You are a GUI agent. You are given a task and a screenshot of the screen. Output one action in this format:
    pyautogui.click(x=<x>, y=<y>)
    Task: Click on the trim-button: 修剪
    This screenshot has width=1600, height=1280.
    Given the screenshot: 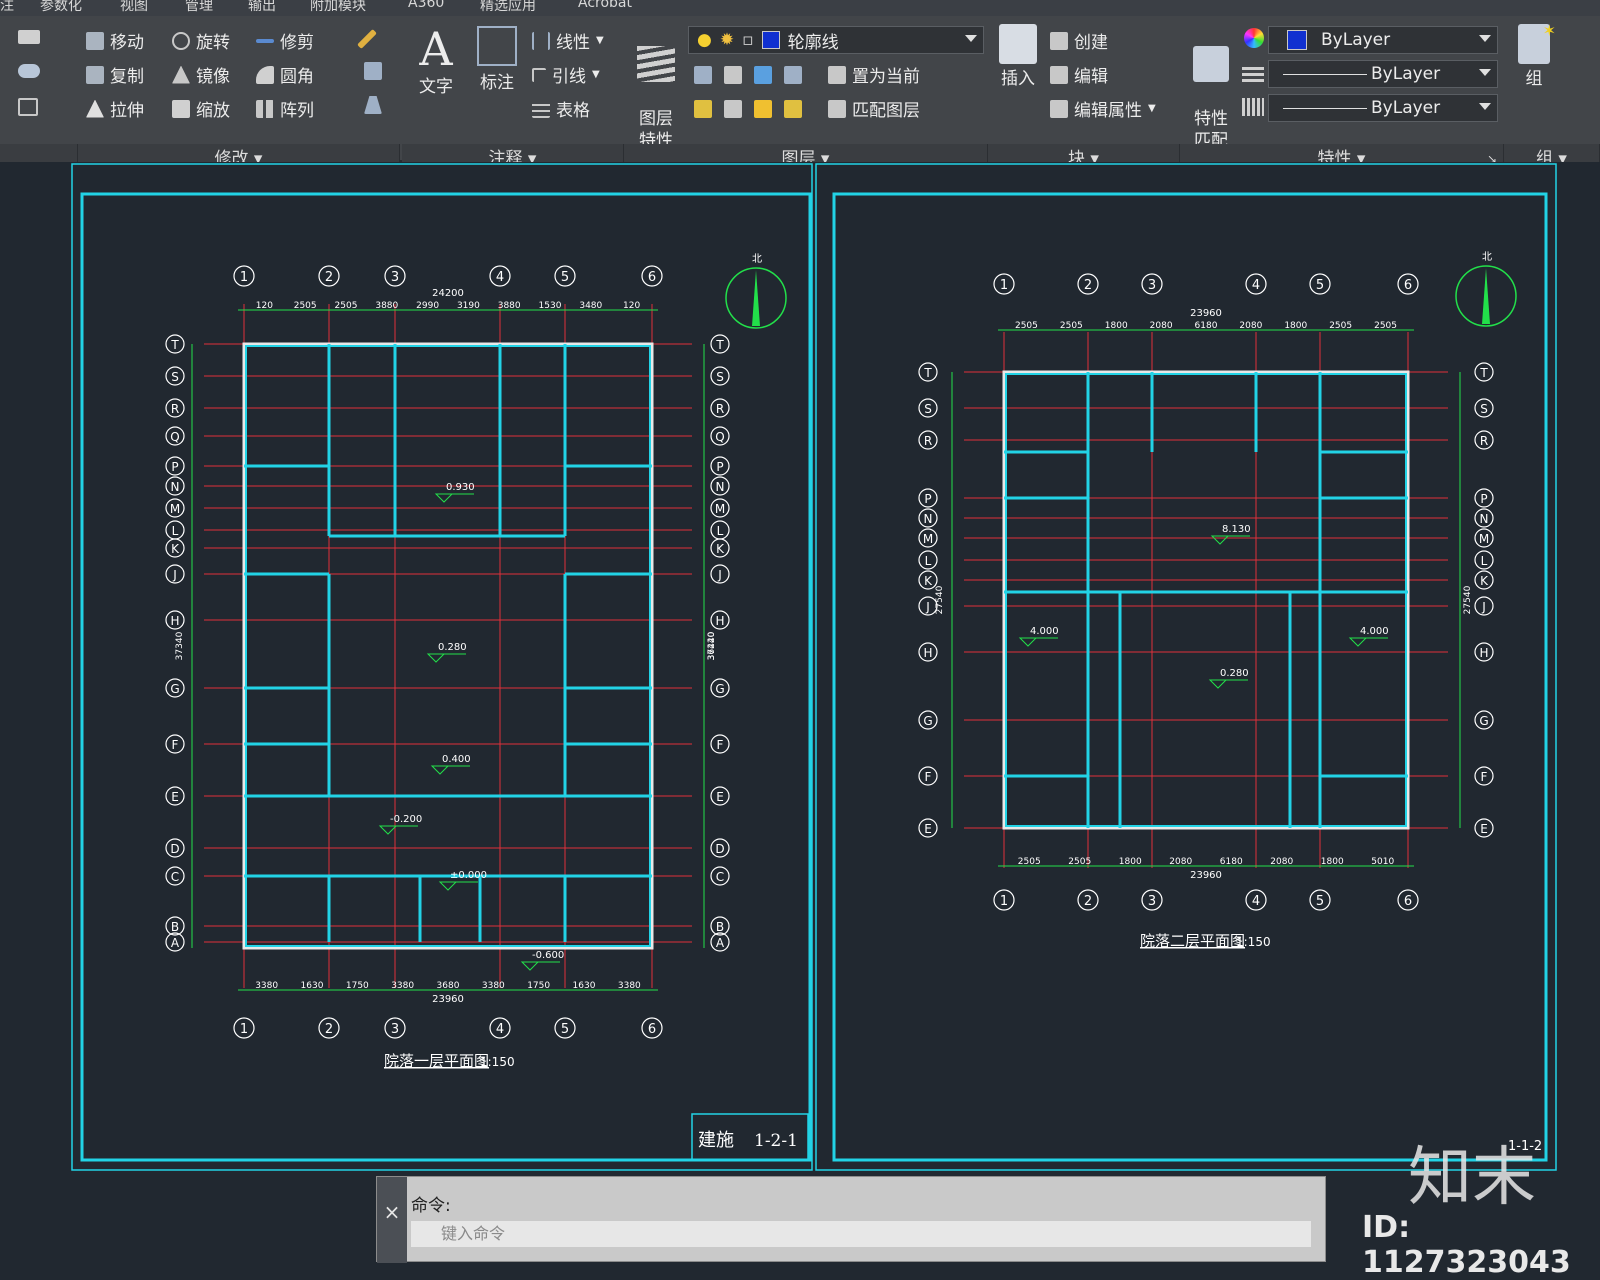 What is the action you would take?
    pyautogui.click(x=285, y=40)
    